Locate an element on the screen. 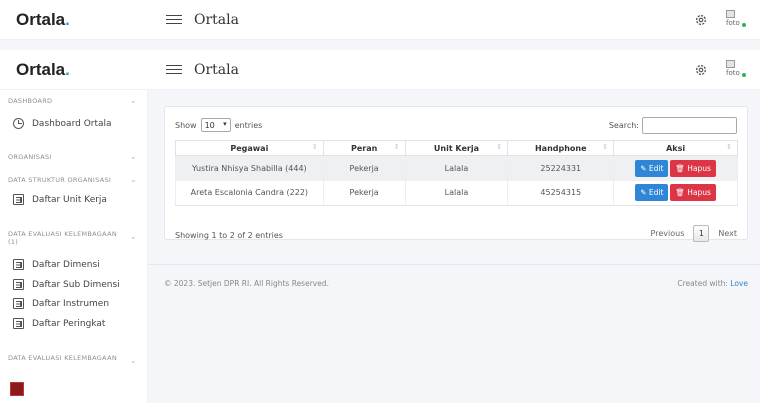 The image size is (760, 403). search-input is located at coordinates (689, 125).